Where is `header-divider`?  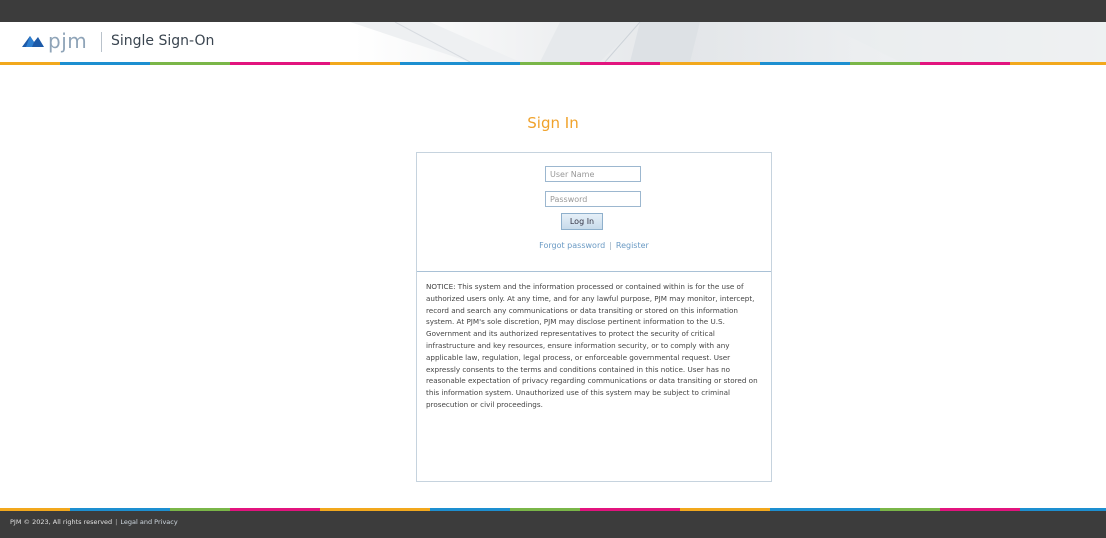 header-divider is located at coordinates (101, 42).